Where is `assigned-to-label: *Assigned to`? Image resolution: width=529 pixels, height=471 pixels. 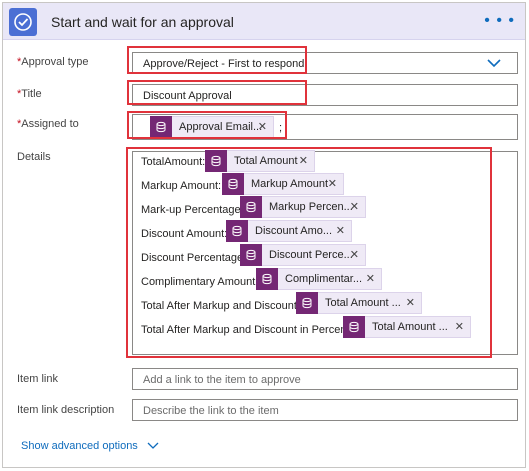 assigned-to-label: *Assigned to is located at coordinates (48, 124).